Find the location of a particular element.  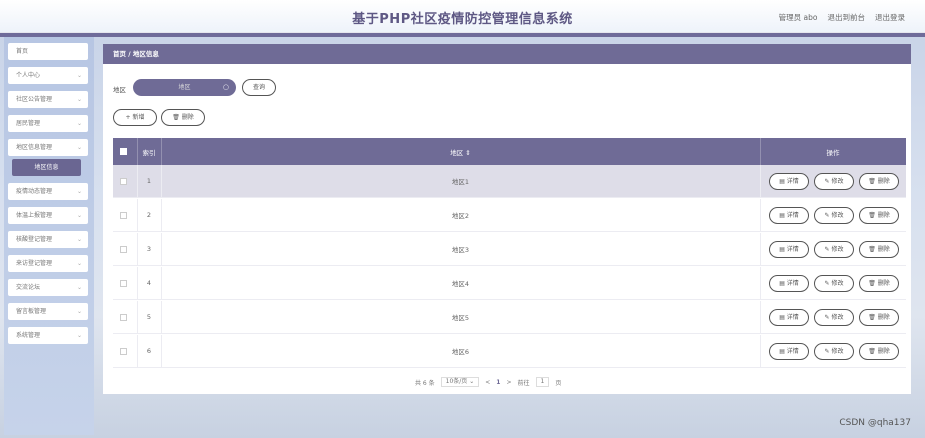

row-region: 地区5 is located at coordinates (460, 318).